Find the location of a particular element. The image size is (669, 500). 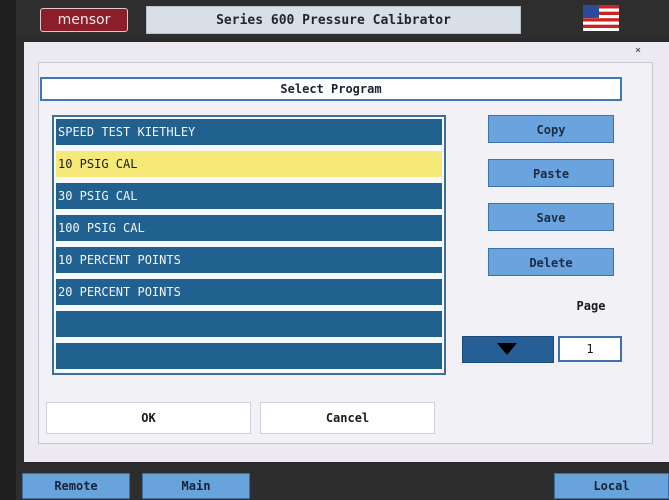

mensor-logo: mensor is located at coordinates (84, 20).